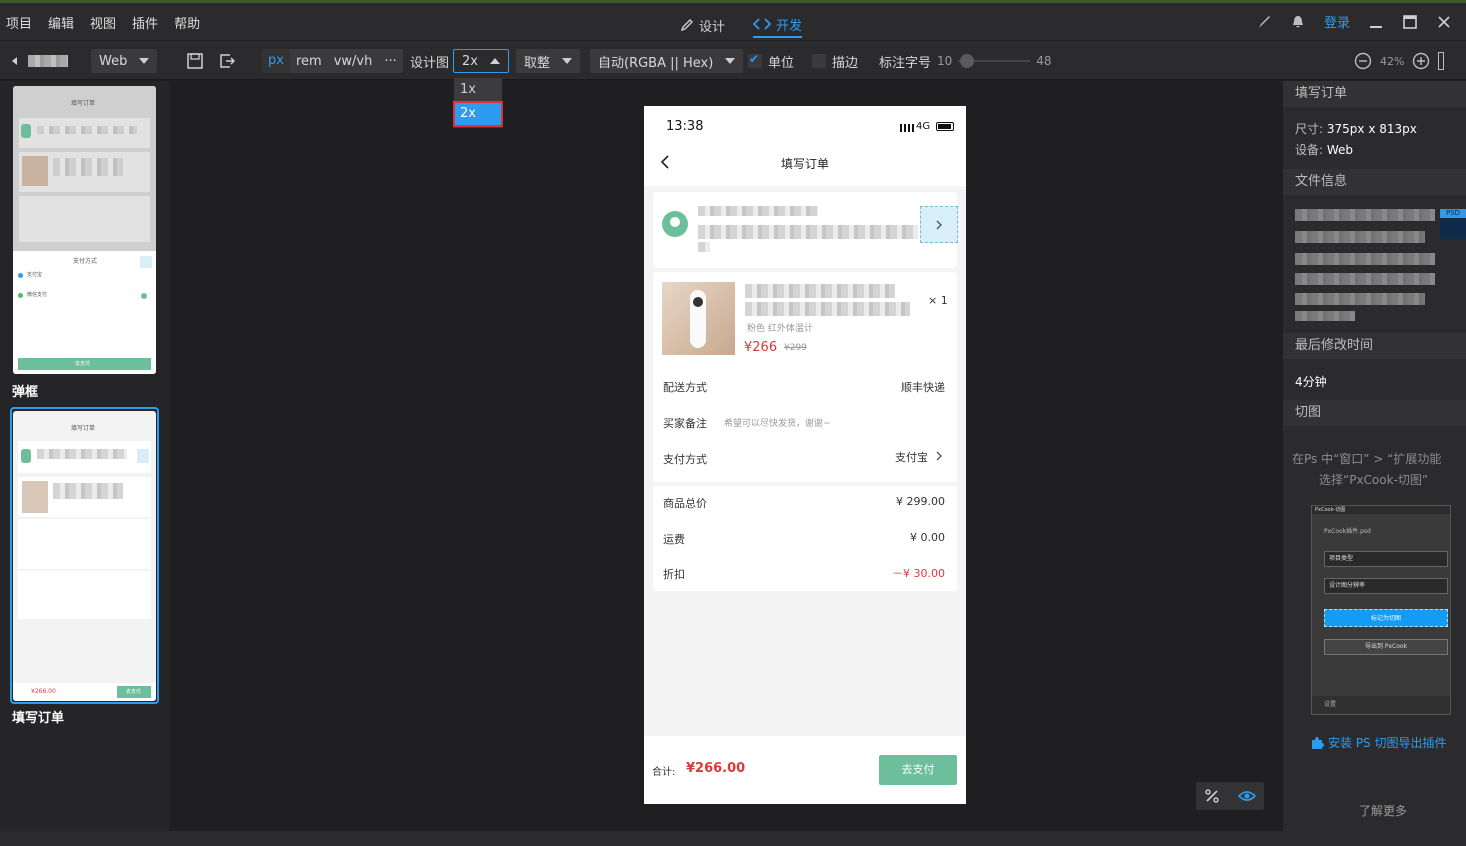 Image resolution: width=1466 pixels, height=846 pixels. What do you see at coordinates (390, 61) in the screenshot?
I see `unit-more: ···` at bounding box center [390, 61].